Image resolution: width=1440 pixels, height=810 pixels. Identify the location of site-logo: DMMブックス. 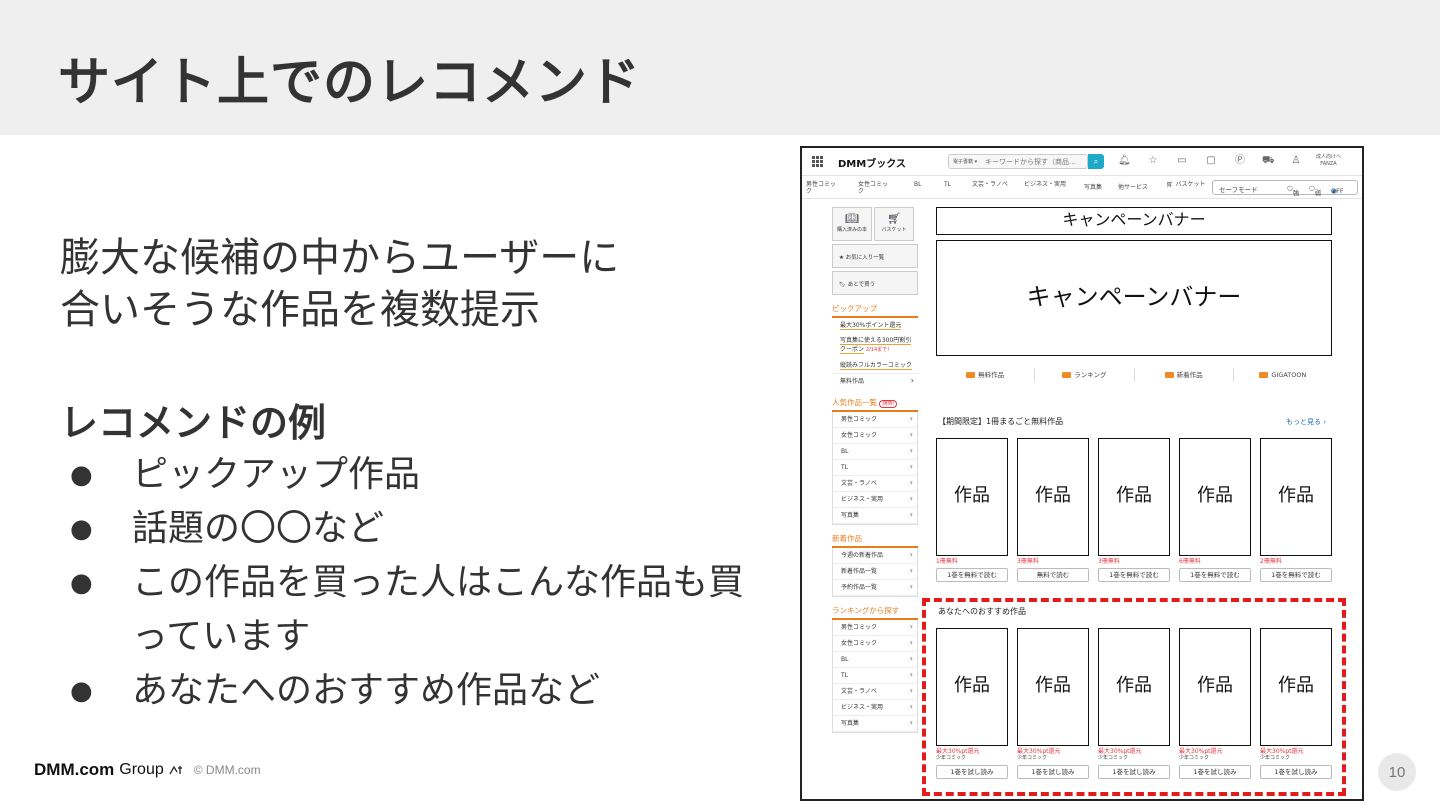
(872, 162).